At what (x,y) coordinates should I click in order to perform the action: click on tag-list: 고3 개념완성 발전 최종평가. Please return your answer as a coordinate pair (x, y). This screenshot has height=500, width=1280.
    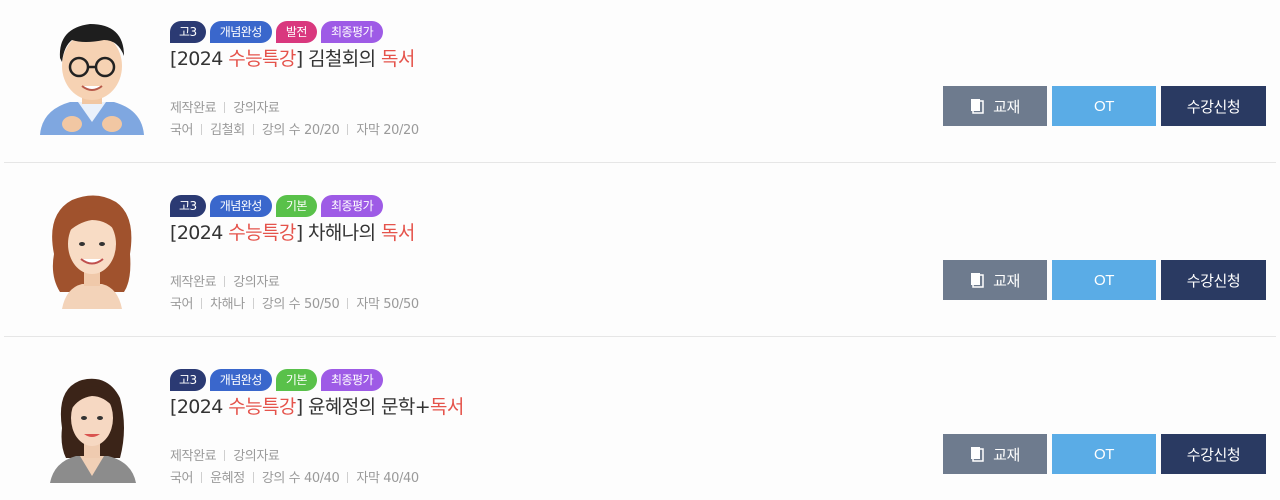
    Looking at the image, I should click on (277, 32).